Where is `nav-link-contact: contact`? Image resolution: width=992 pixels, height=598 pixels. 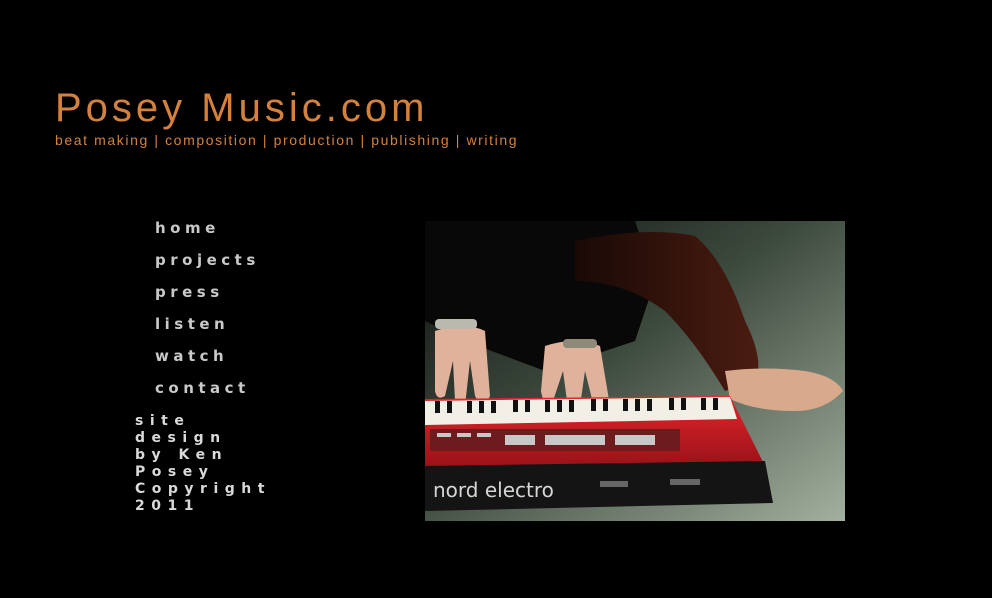
nav-link-contact: contact is located at coordinates (202, 388).